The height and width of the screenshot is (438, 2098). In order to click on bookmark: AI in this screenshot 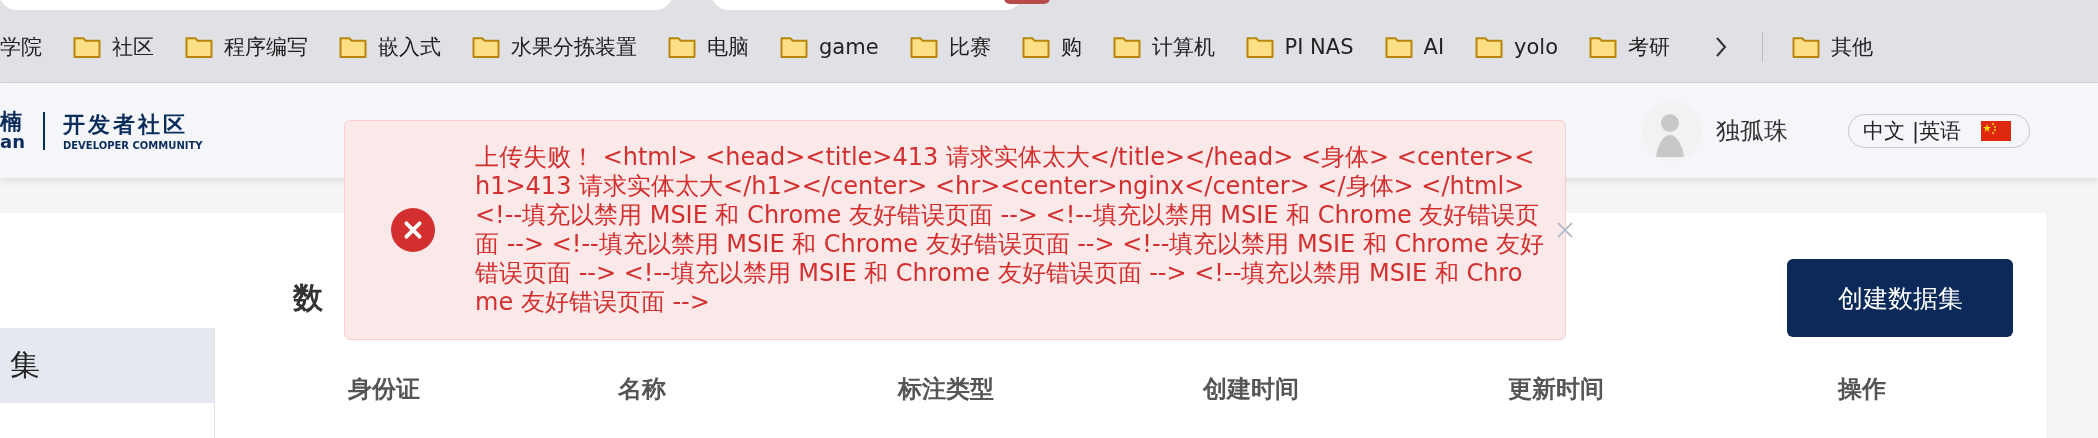, I will do `click(1434, 47)`.